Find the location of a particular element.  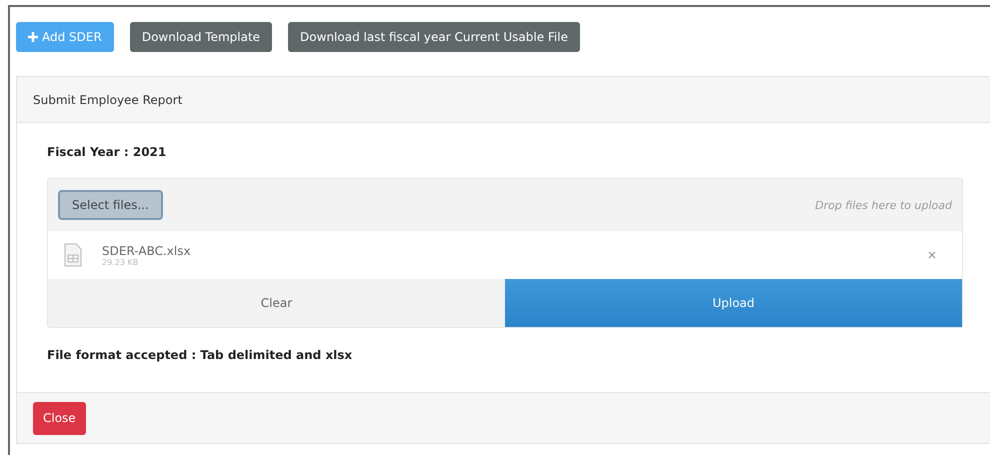

toolbar-button: Download last fiscal year Current Usable File is located at coordinates (434, 37).